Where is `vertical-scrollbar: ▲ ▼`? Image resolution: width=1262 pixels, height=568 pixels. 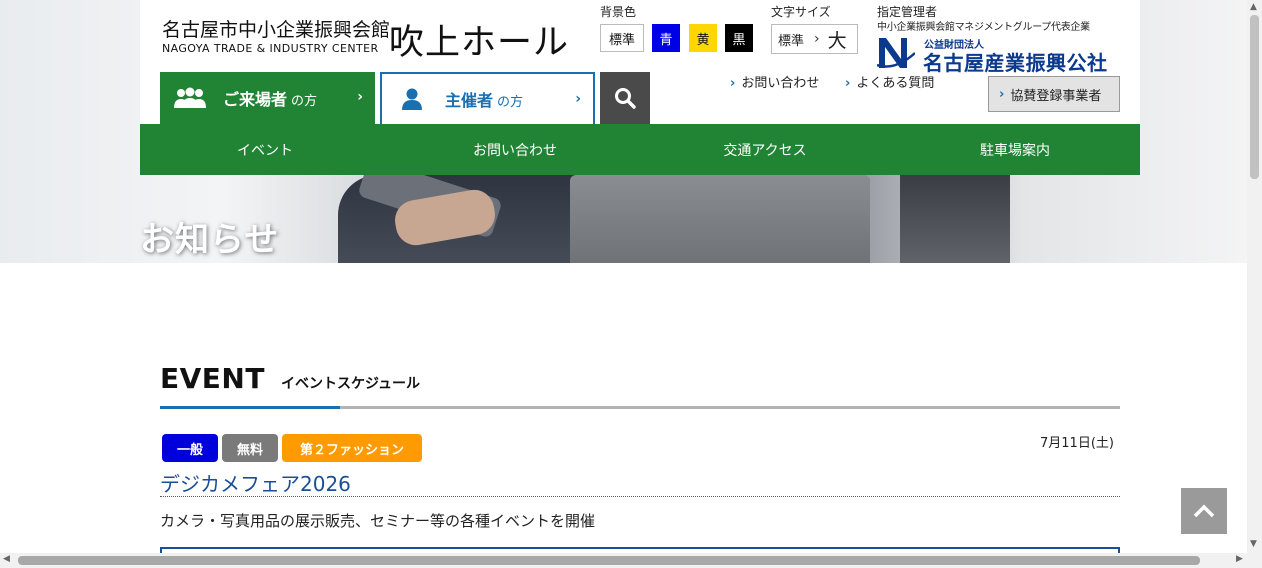
vertical-scrollbar: ▲ ▼ is located at coordinates (1254, 276).